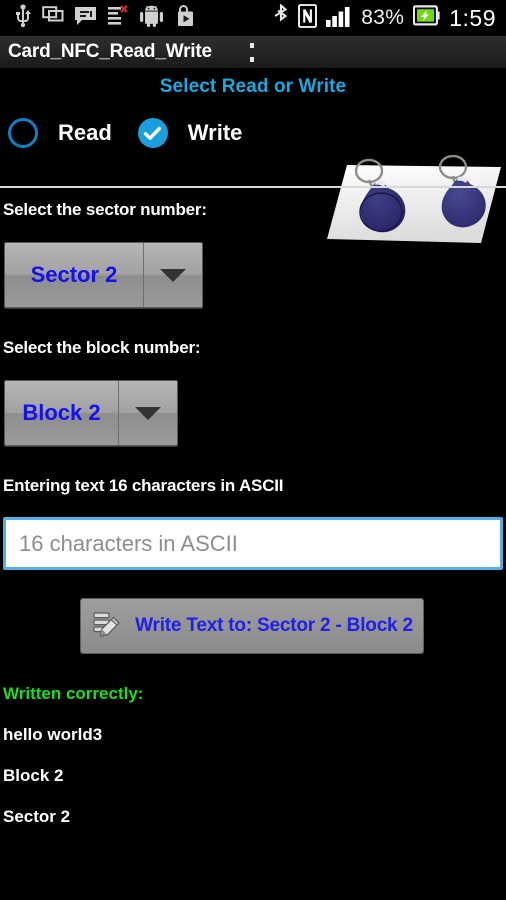  Describe the element at coordinates (408, 202) in the screenshot. I see `nfc-keyfob-tags-photo` at that location.